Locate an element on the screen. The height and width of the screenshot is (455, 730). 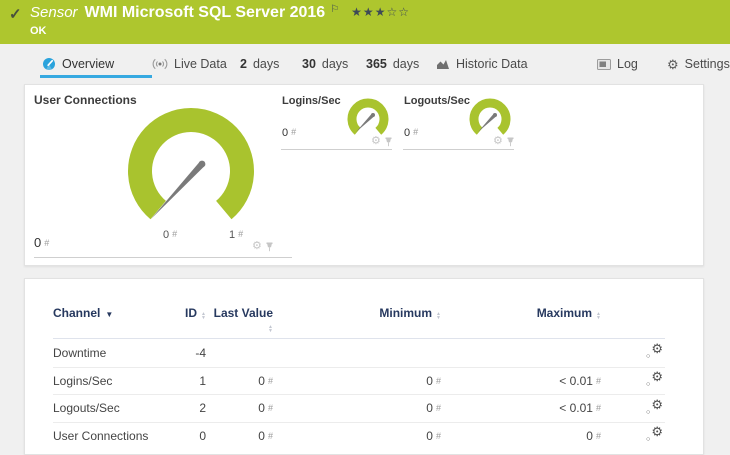
logouts-gauge-title: Logouts/Sec is located at coordinates (437, 101).